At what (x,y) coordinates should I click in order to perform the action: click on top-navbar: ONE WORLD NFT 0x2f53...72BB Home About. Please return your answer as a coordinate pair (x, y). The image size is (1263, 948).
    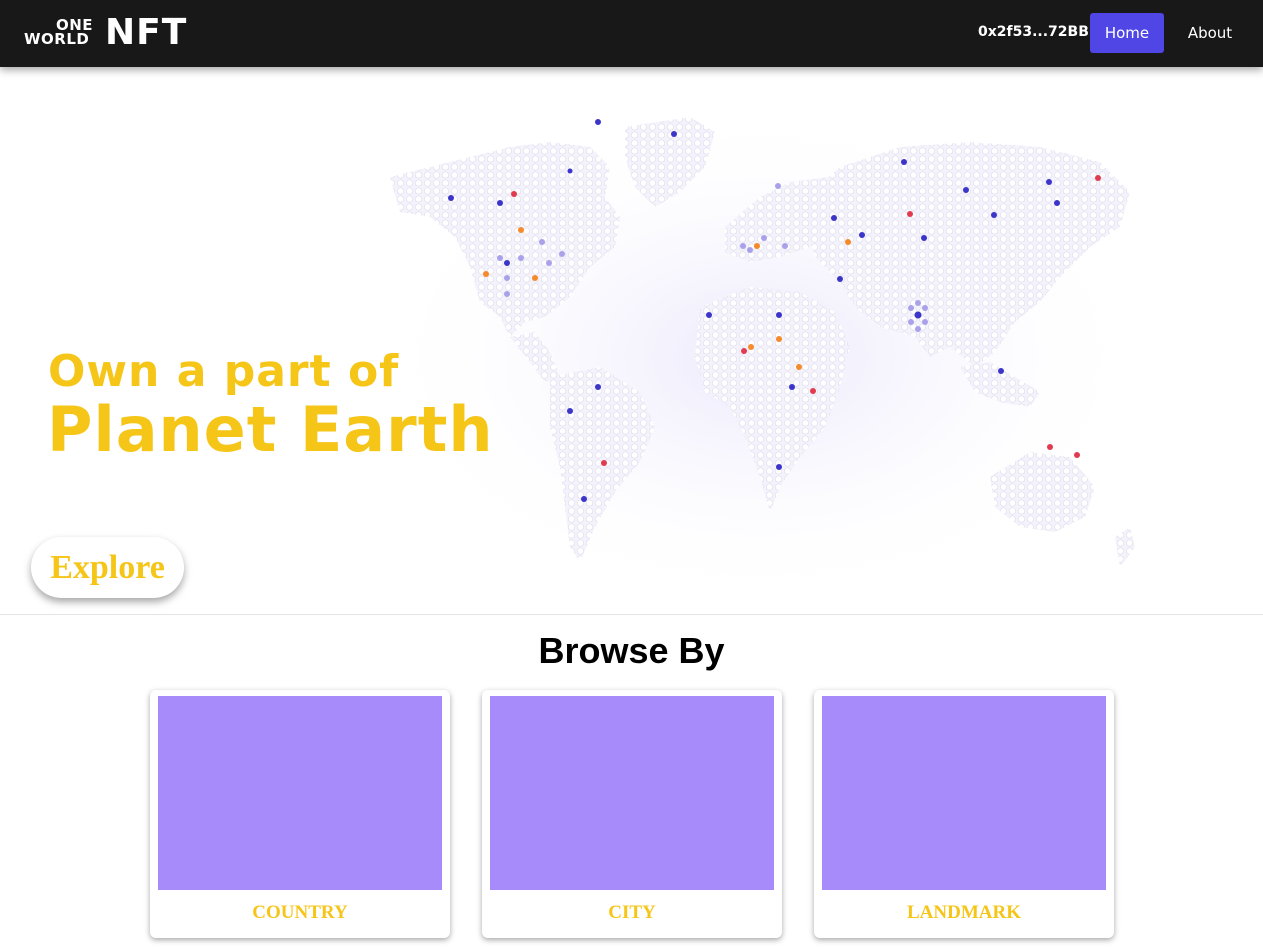
    Looking at the image, I should click on (631, 33).